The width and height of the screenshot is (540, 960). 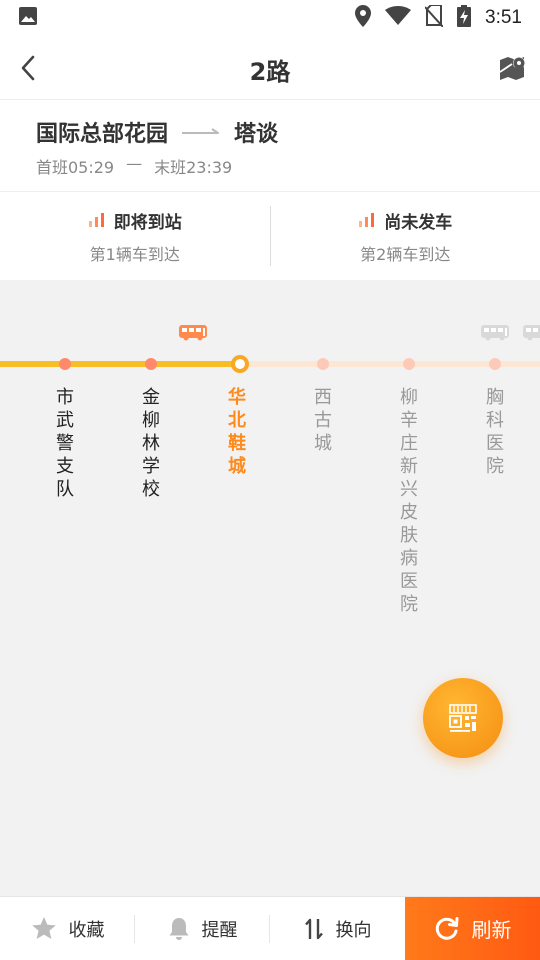 I want to click on refresh-icon, so click(x=446, y=928).